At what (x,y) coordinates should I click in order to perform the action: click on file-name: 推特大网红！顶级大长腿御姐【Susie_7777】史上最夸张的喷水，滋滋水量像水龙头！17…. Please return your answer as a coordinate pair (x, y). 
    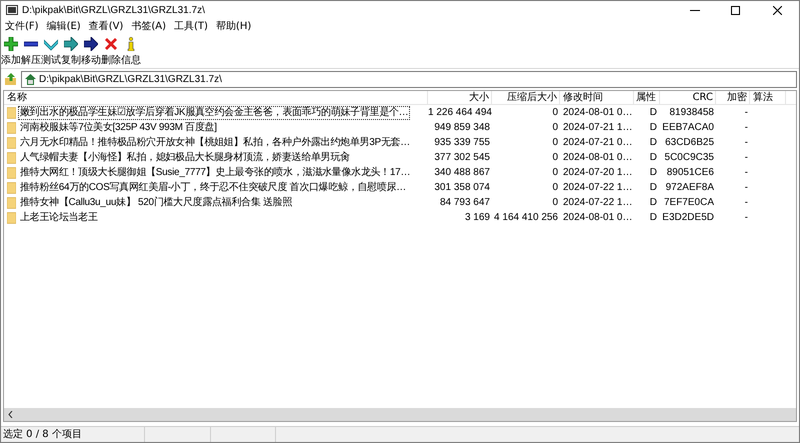
    Looking at the image, I should click on (215, 173).